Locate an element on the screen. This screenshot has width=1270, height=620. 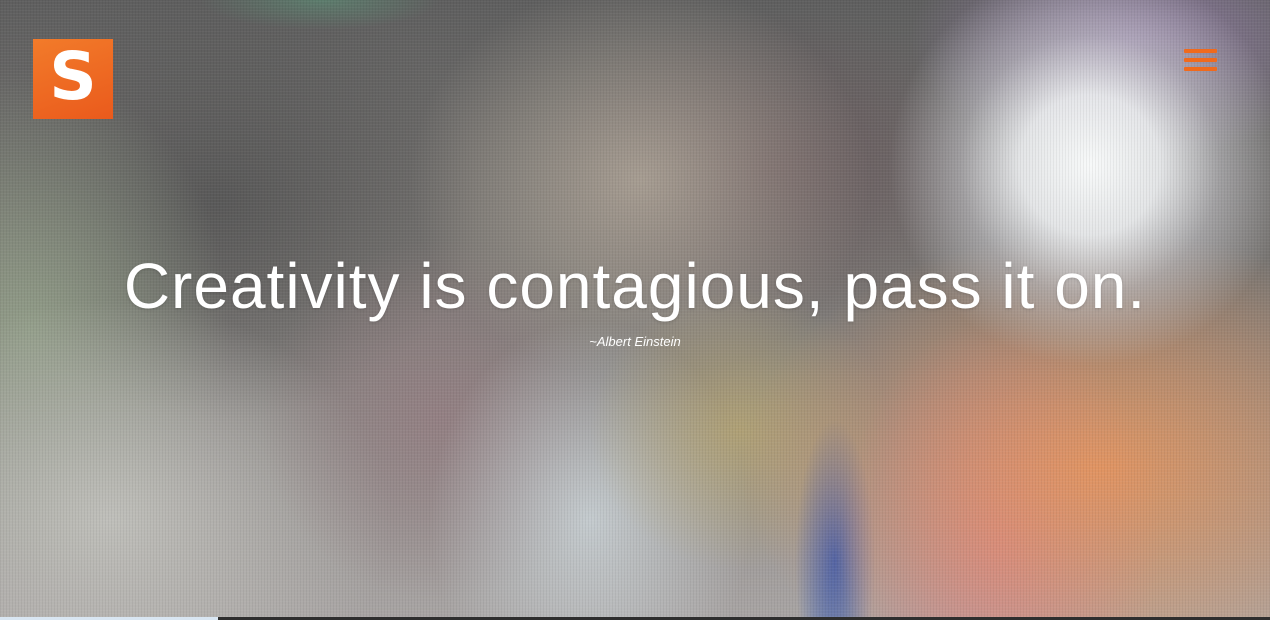
menu-bar-top is located at coordinates (1200, 51).